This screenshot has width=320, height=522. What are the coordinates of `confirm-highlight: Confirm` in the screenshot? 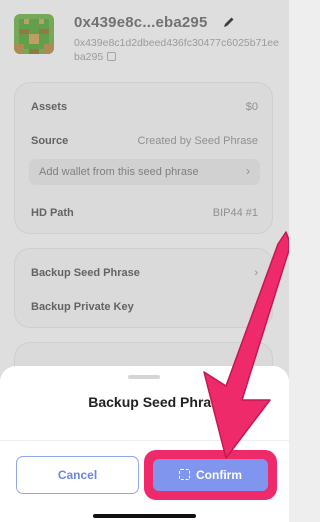 It's located at (210, 475).